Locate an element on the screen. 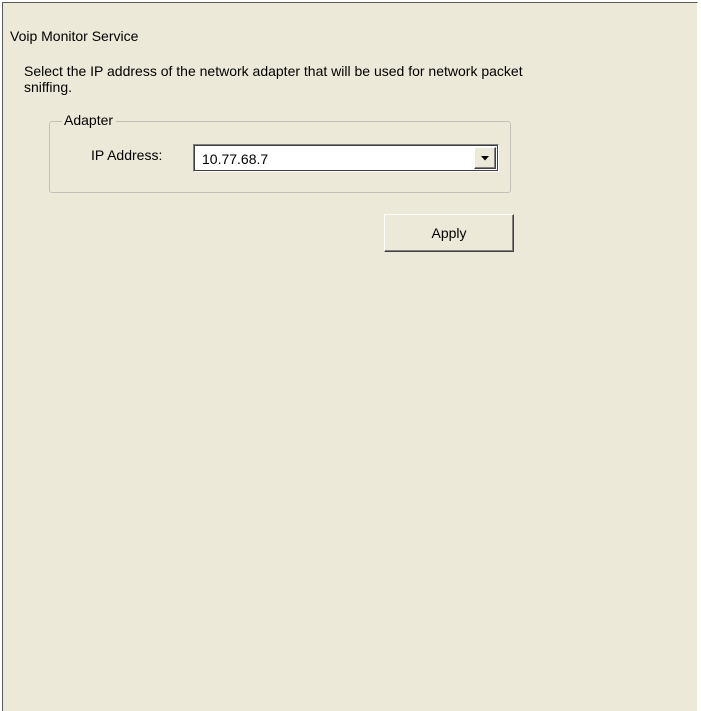  ip-address-label: IP Address: is located at coordinates (127, 155).